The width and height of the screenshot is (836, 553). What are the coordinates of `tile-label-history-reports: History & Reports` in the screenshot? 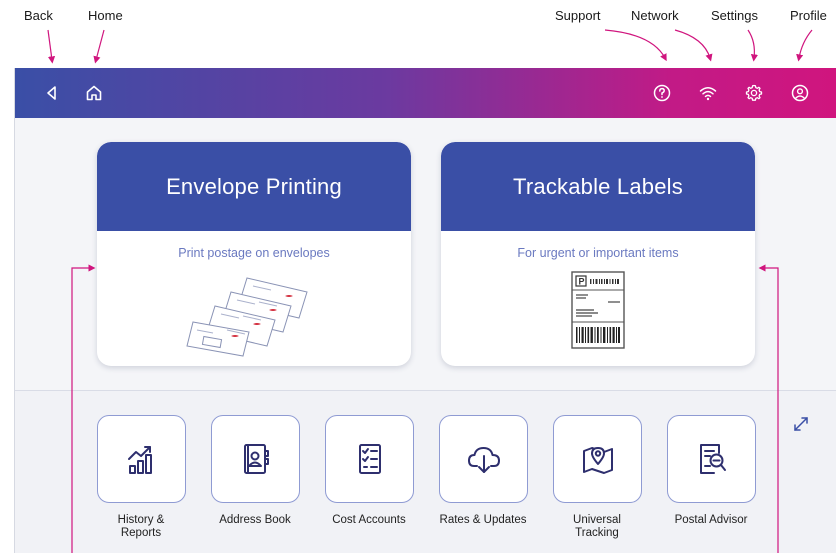 It's located at (141, 526).